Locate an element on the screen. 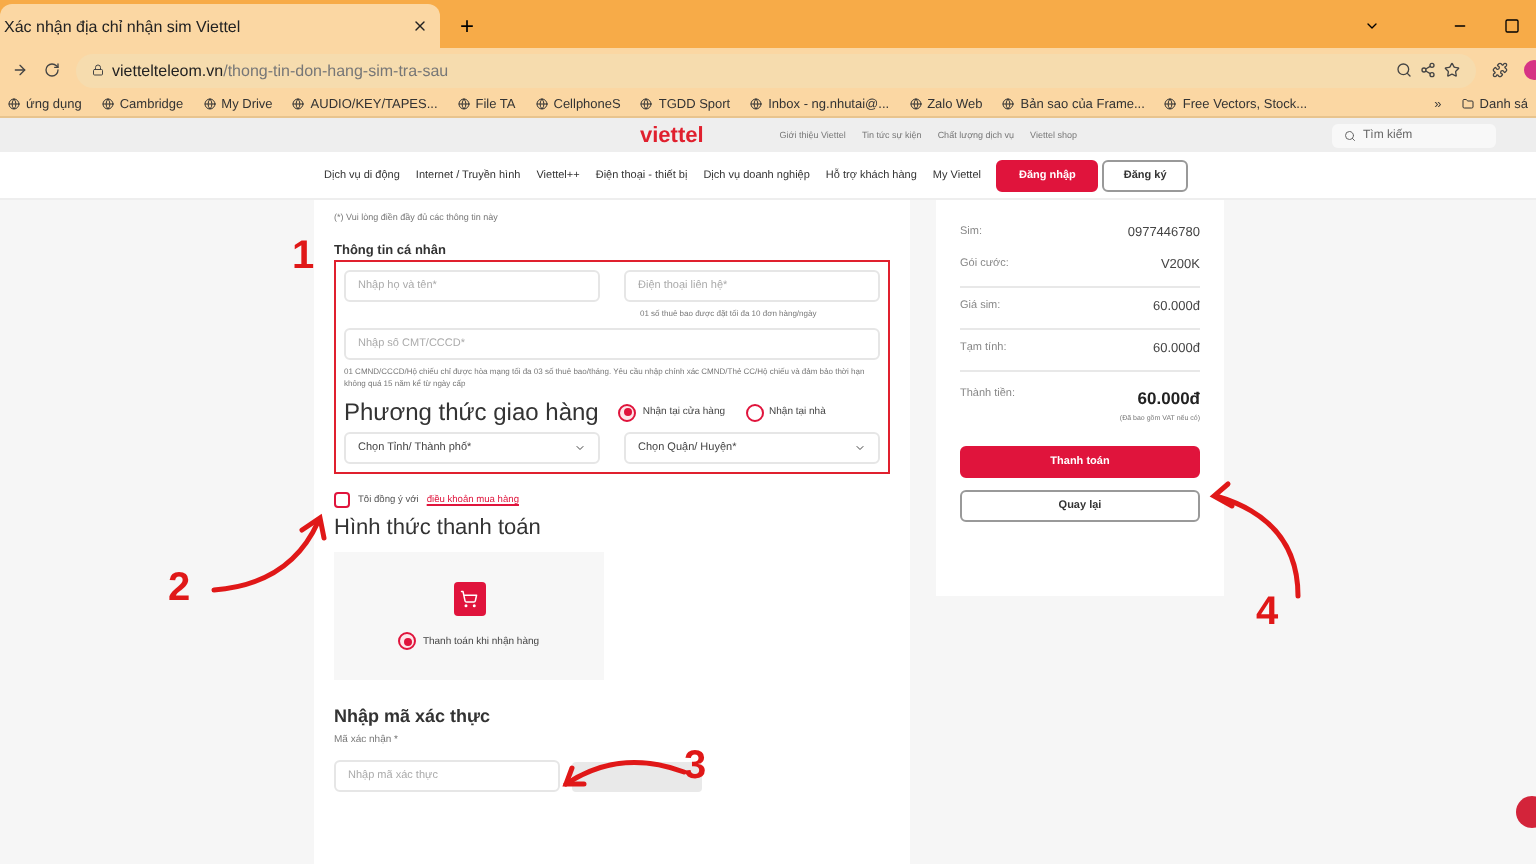 The width and height of the screenshot is (1536, 864). new-tab-button: + is located at coordinates (467, 26).